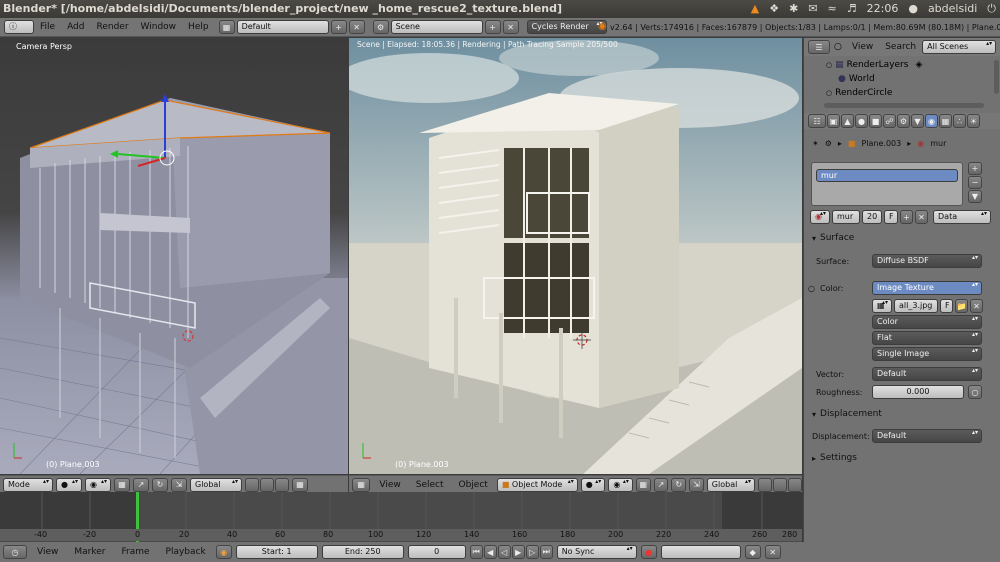 This screenshot has width=1000, height=562. I want to click on render-tab-icon: ▣, so click(833, 121).